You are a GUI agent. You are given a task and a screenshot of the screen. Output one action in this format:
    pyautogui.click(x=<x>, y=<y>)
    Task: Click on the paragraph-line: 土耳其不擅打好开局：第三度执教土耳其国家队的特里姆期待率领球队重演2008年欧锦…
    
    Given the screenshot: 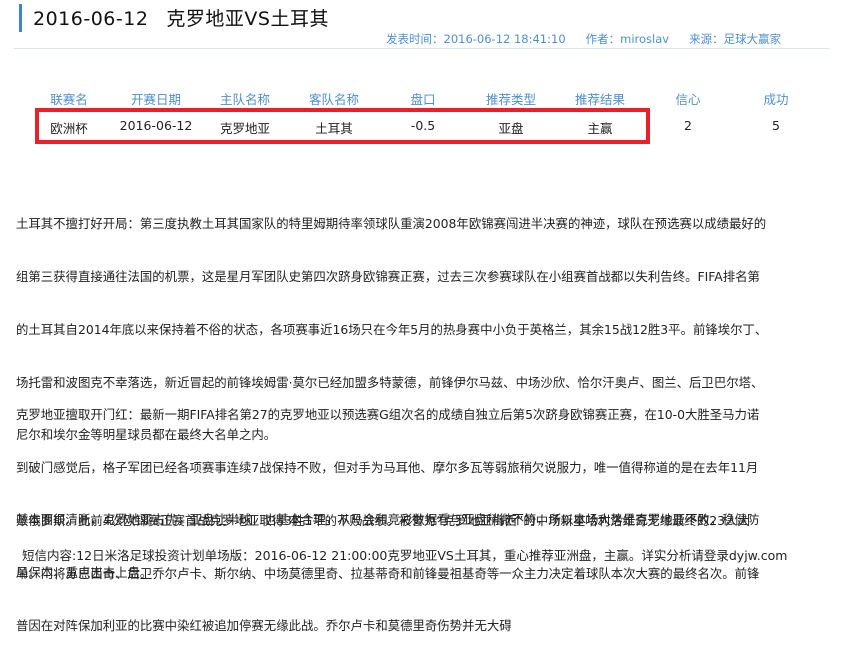 What is the action you would take?
    pyautogui.click(x=391, y=224)
    